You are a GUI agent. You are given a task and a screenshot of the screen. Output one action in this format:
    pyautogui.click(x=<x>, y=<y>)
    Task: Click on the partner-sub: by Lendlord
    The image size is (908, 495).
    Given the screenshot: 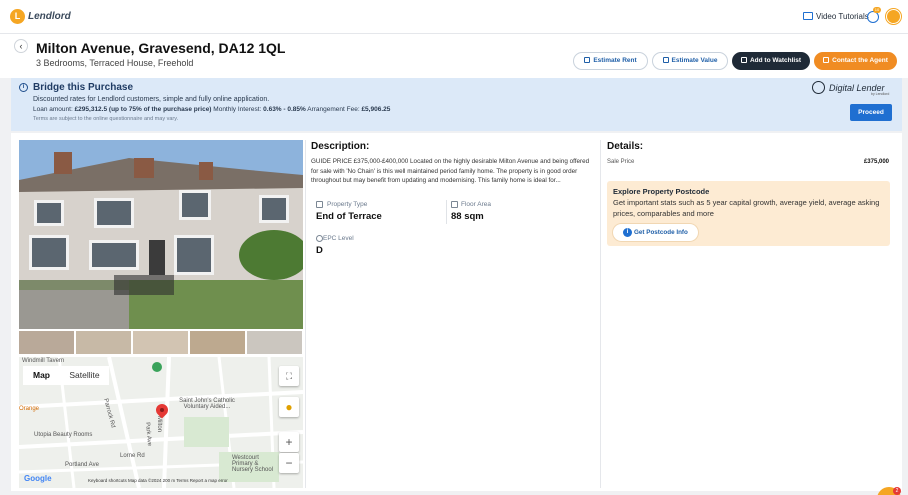 What is the action you would take?
    pyautogui.click(x=880, y=94)
    